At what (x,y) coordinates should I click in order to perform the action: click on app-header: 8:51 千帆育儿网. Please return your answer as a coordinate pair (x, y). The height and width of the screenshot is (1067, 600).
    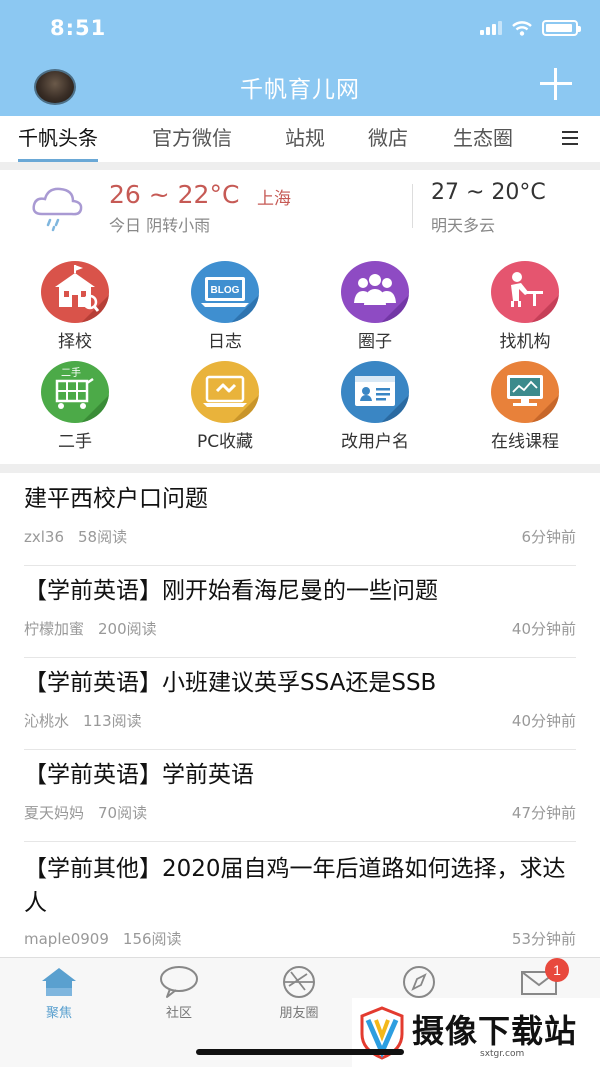
    Looking at the image, I should click on (300, 58).